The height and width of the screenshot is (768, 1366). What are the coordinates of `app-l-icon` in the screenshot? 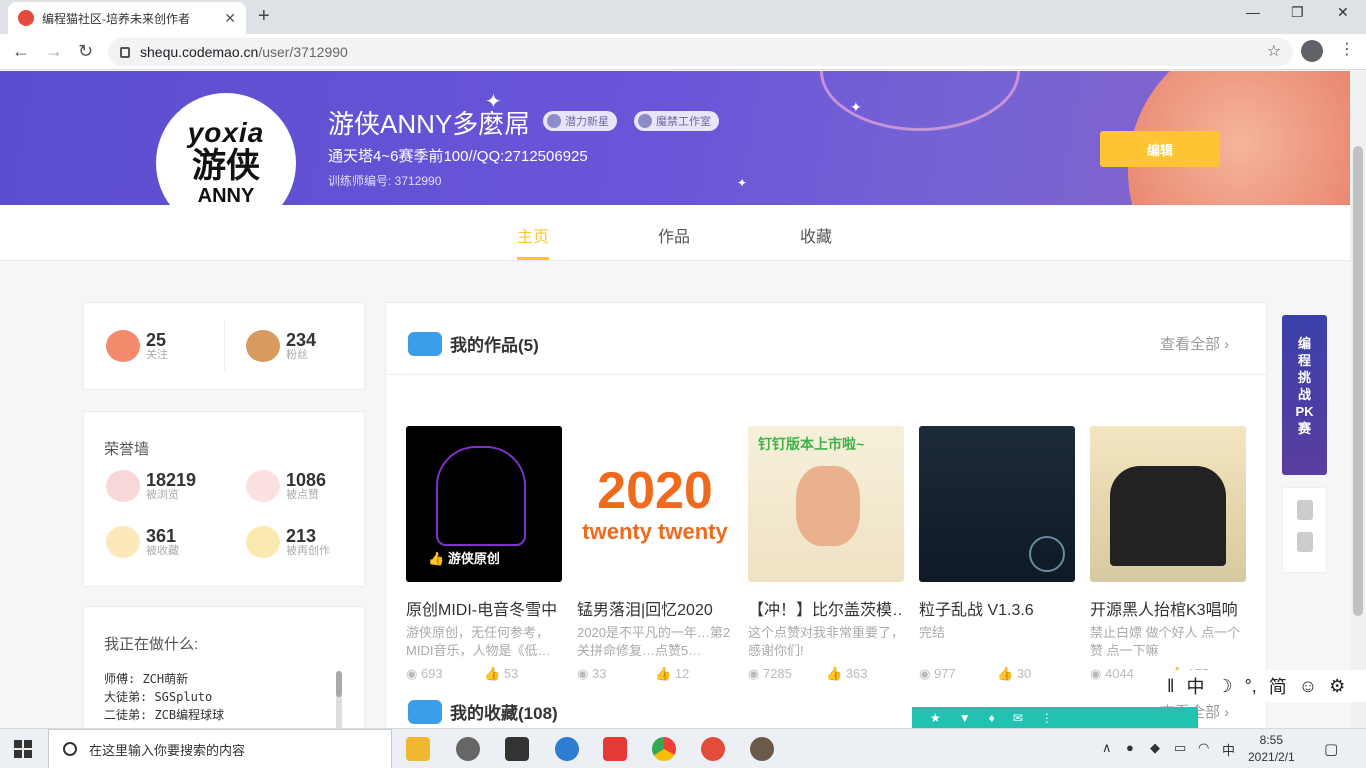 It's located at (567, 749).